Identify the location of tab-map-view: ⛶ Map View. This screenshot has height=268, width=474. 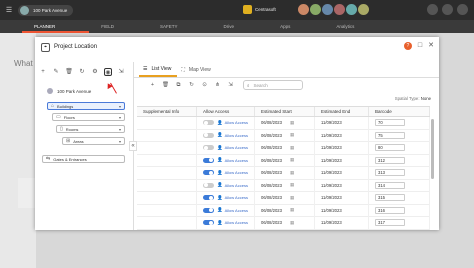
(196, 70).